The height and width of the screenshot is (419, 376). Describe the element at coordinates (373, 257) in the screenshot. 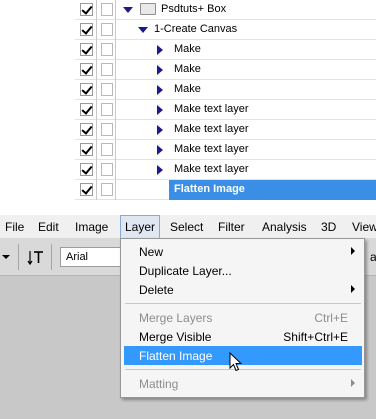

I see `partial-label: a` at that location.